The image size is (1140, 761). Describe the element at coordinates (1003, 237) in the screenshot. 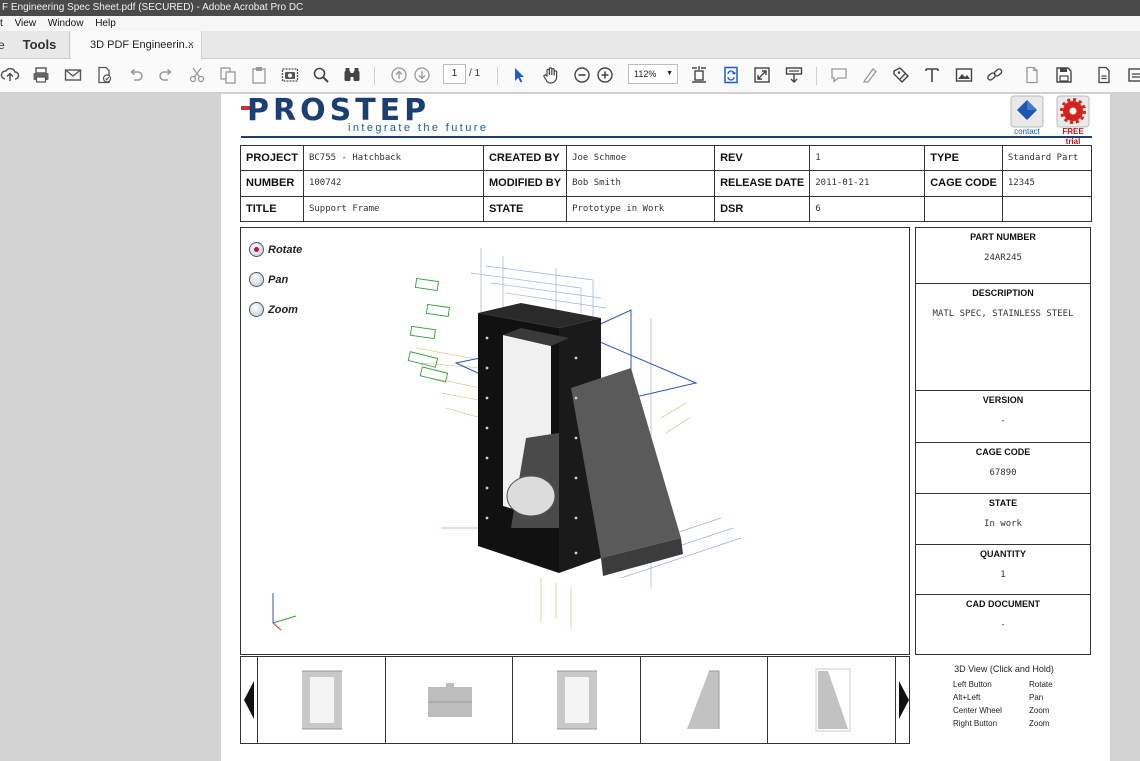

I see `part-number-label: PART NUMBER` at that location.